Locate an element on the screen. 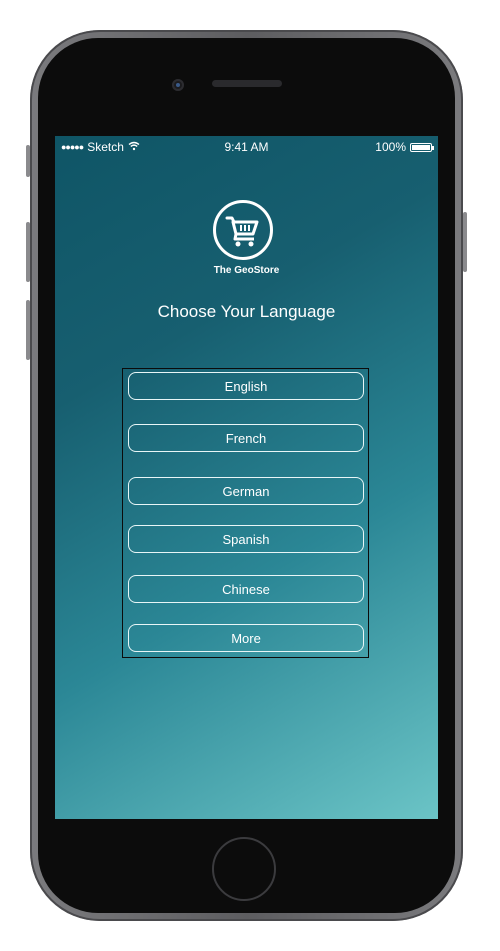 This screenshot has height=951, width=500. status-bar: ●●●●● Sketch 9:41 AM 100% is located at coordinates (246, 147).